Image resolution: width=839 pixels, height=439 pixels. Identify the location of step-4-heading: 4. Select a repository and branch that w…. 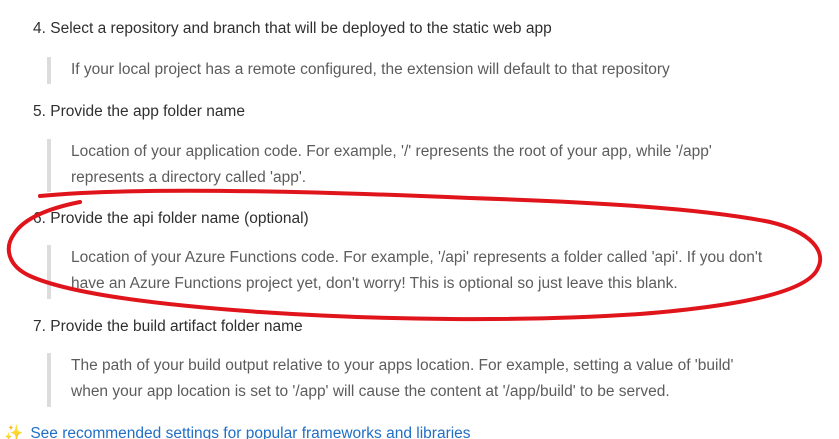
(292, 28).